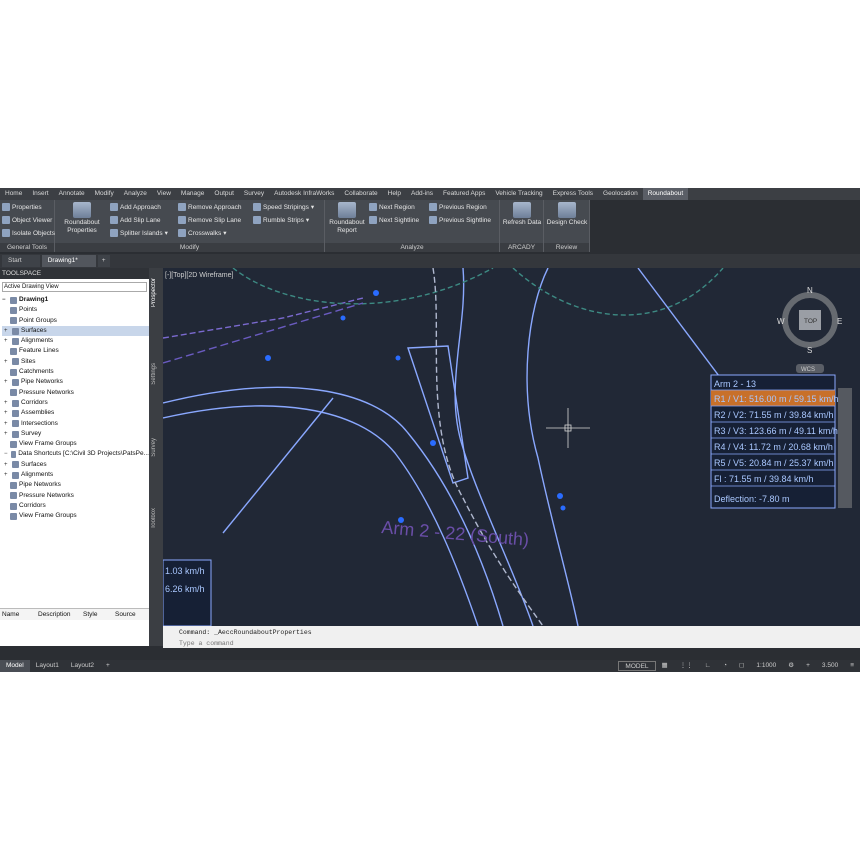 This screenshot has width=860, height=860. Describe the element at coordinates (75, 300) in the screenshot. I see `tree-item-drawing1: − Drawing1` at that location.